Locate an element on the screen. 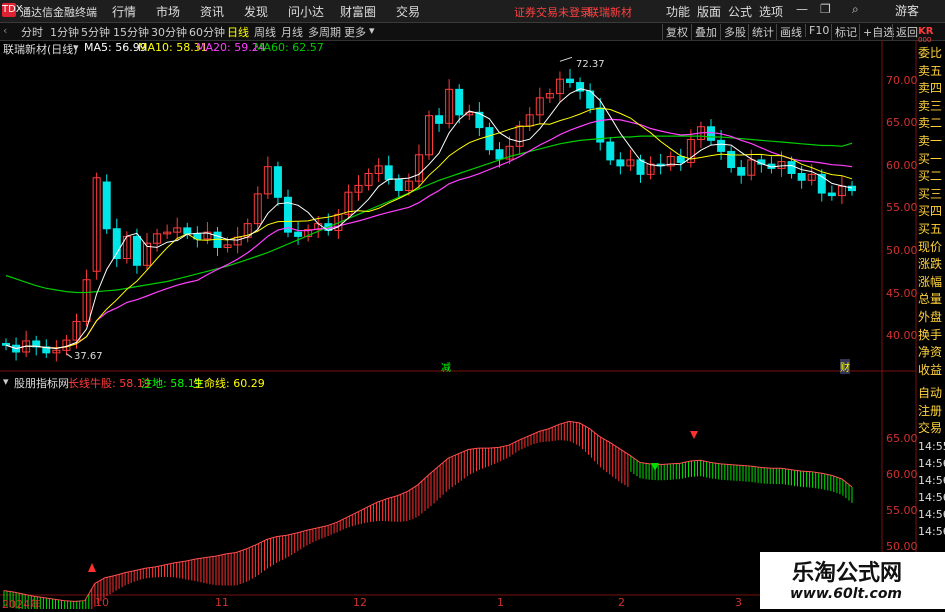 The width and height of the screenshot is (945, 612). x-label-dec: 12 is located at coordinates (360, 602).